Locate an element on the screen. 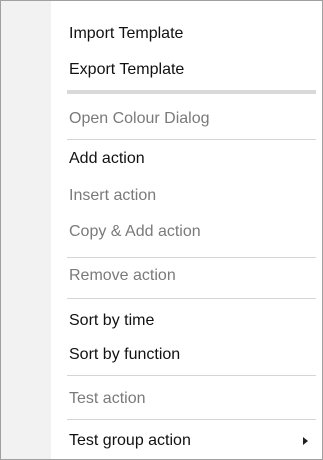 The height and width of the screenshot is (460, 323). menu-item-import-template: Import Template is located at coordinates (186, 34).